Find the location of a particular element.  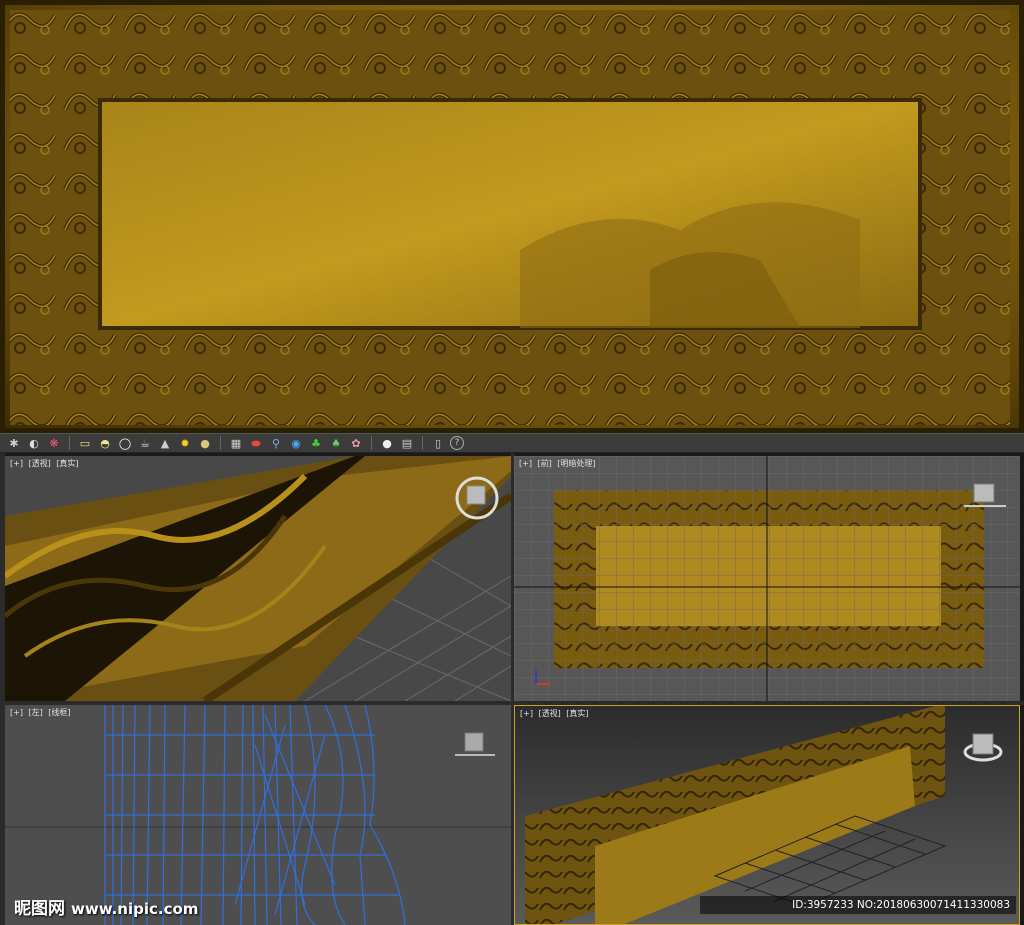

watermark-brand-text: 昵图网 is located at coordinates (39, 909).